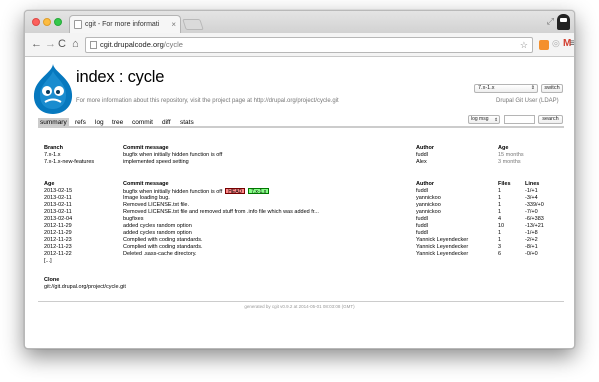 Image resolution: width=599 pixels, height=382 pixels. What do you see at coordinates (49, 184) in the screenshot?
I see `column-header: Age` at bounding box center [49, 184].